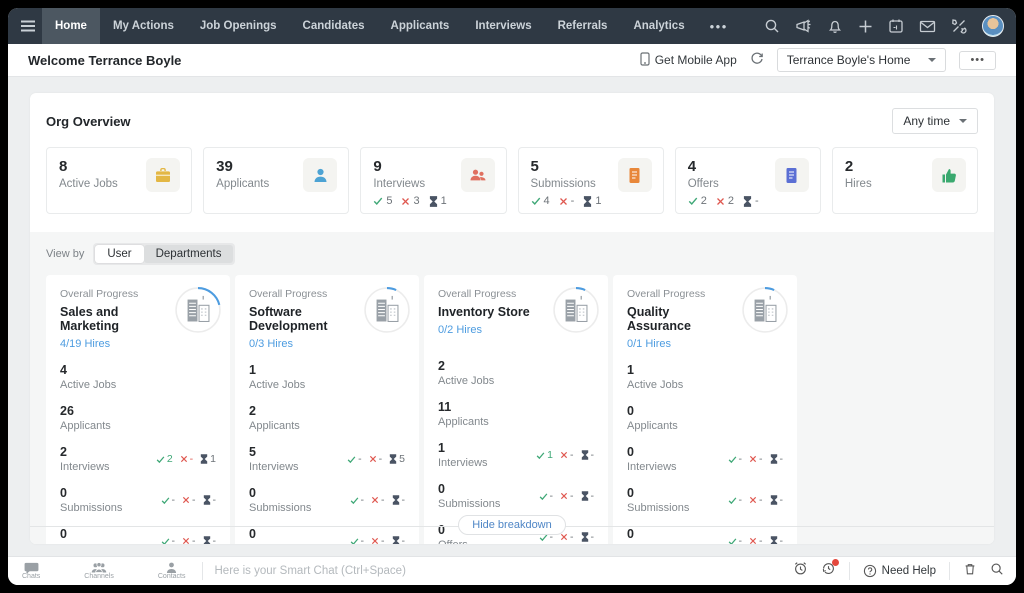  I want to click on tab-interviews: Interviews, so click(503, 26).